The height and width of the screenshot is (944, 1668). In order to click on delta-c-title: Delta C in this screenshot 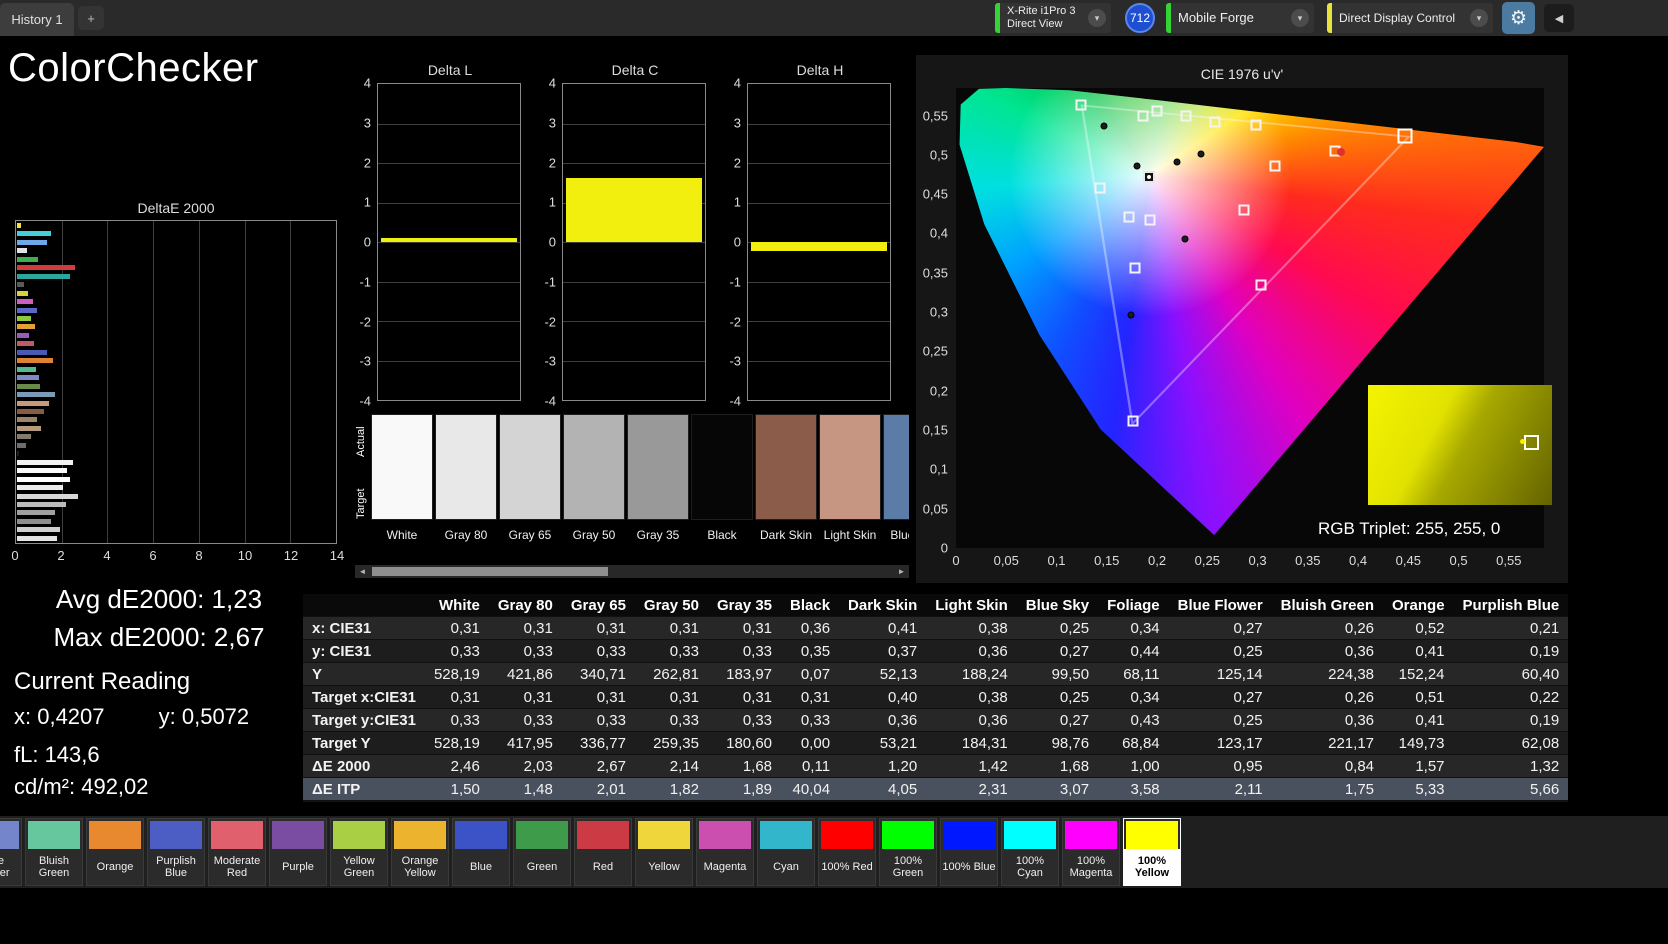, I will do `click(635, 70)`.